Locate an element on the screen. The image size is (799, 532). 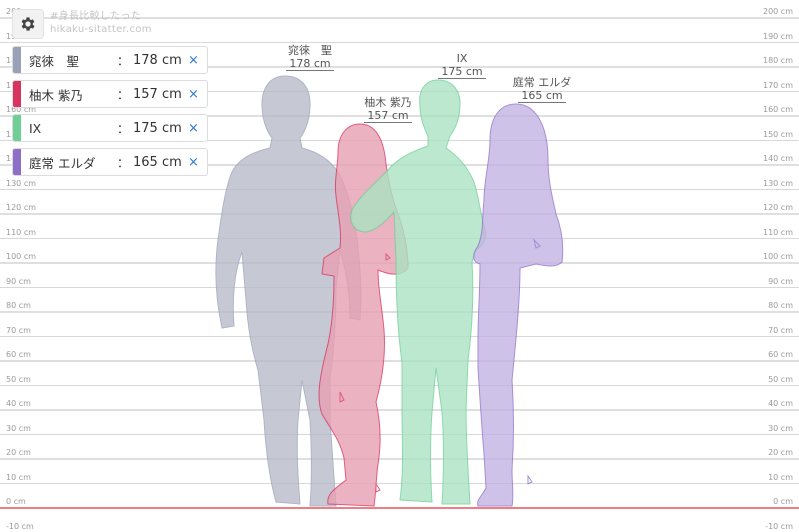
person-height: 157 cm is located at coordinates (157, 94).